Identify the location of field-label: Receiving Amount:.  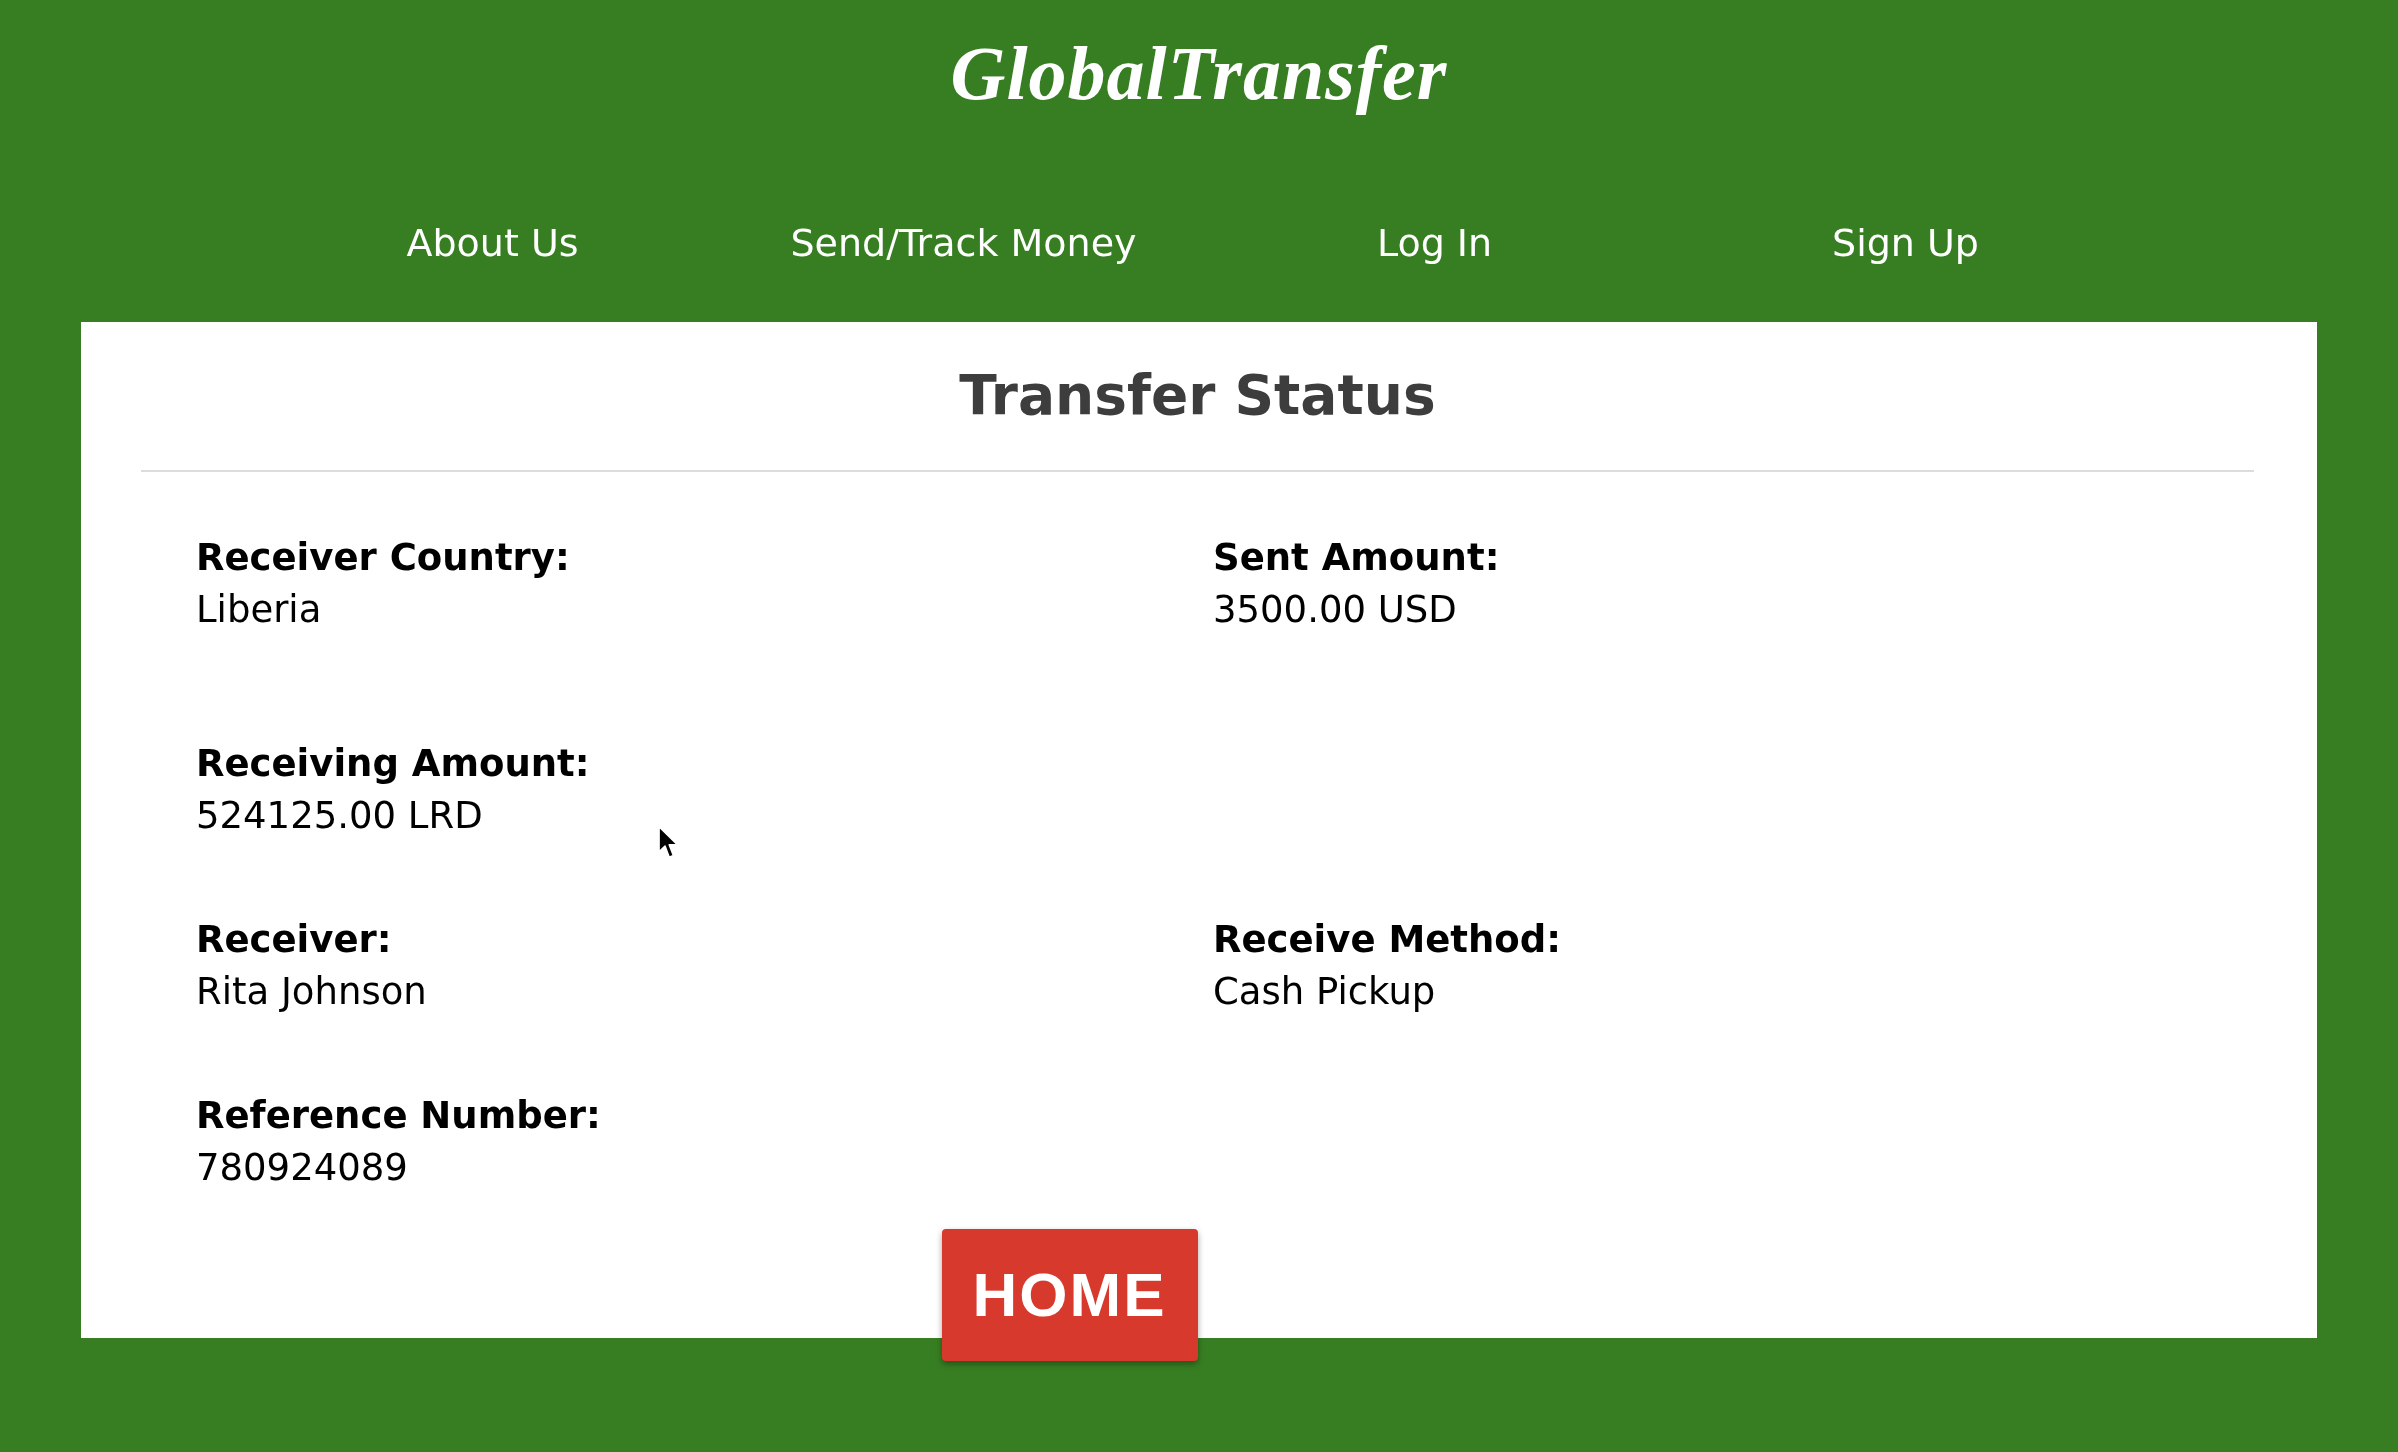
(393, 764).